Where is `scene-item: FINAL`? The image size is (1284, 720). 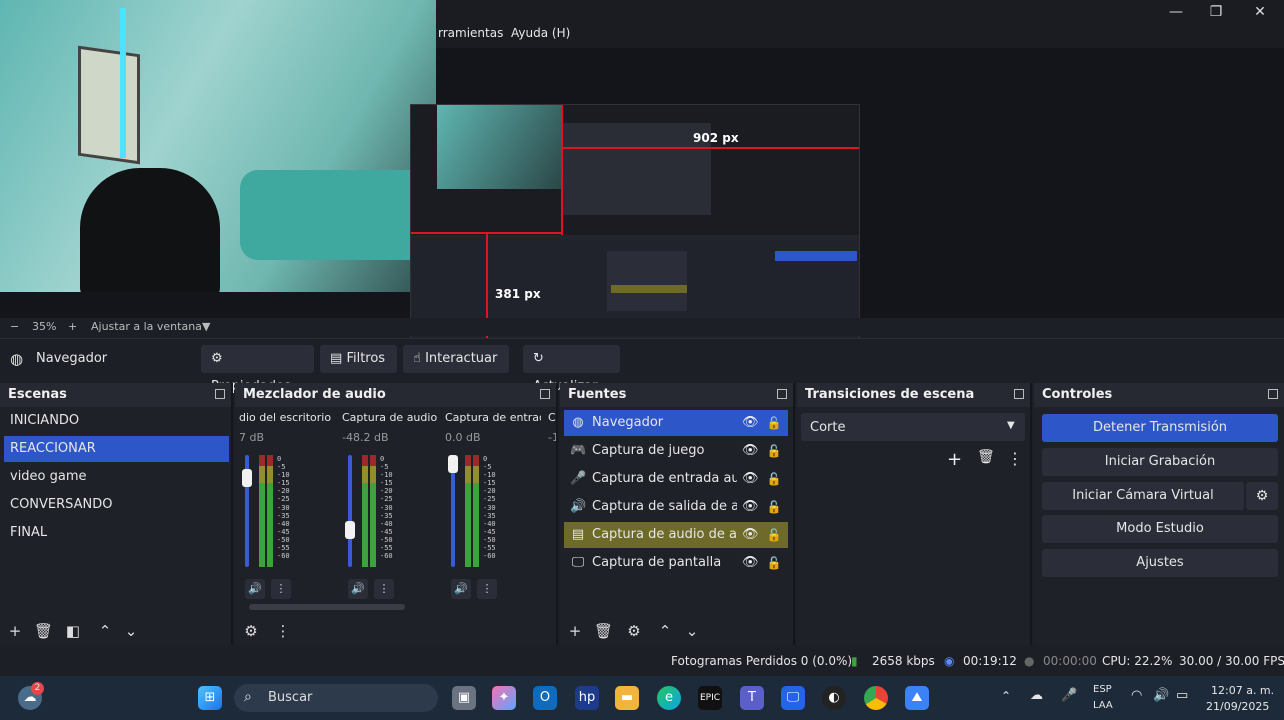
scene-item: FINAL is located at coordinates (116, 533).